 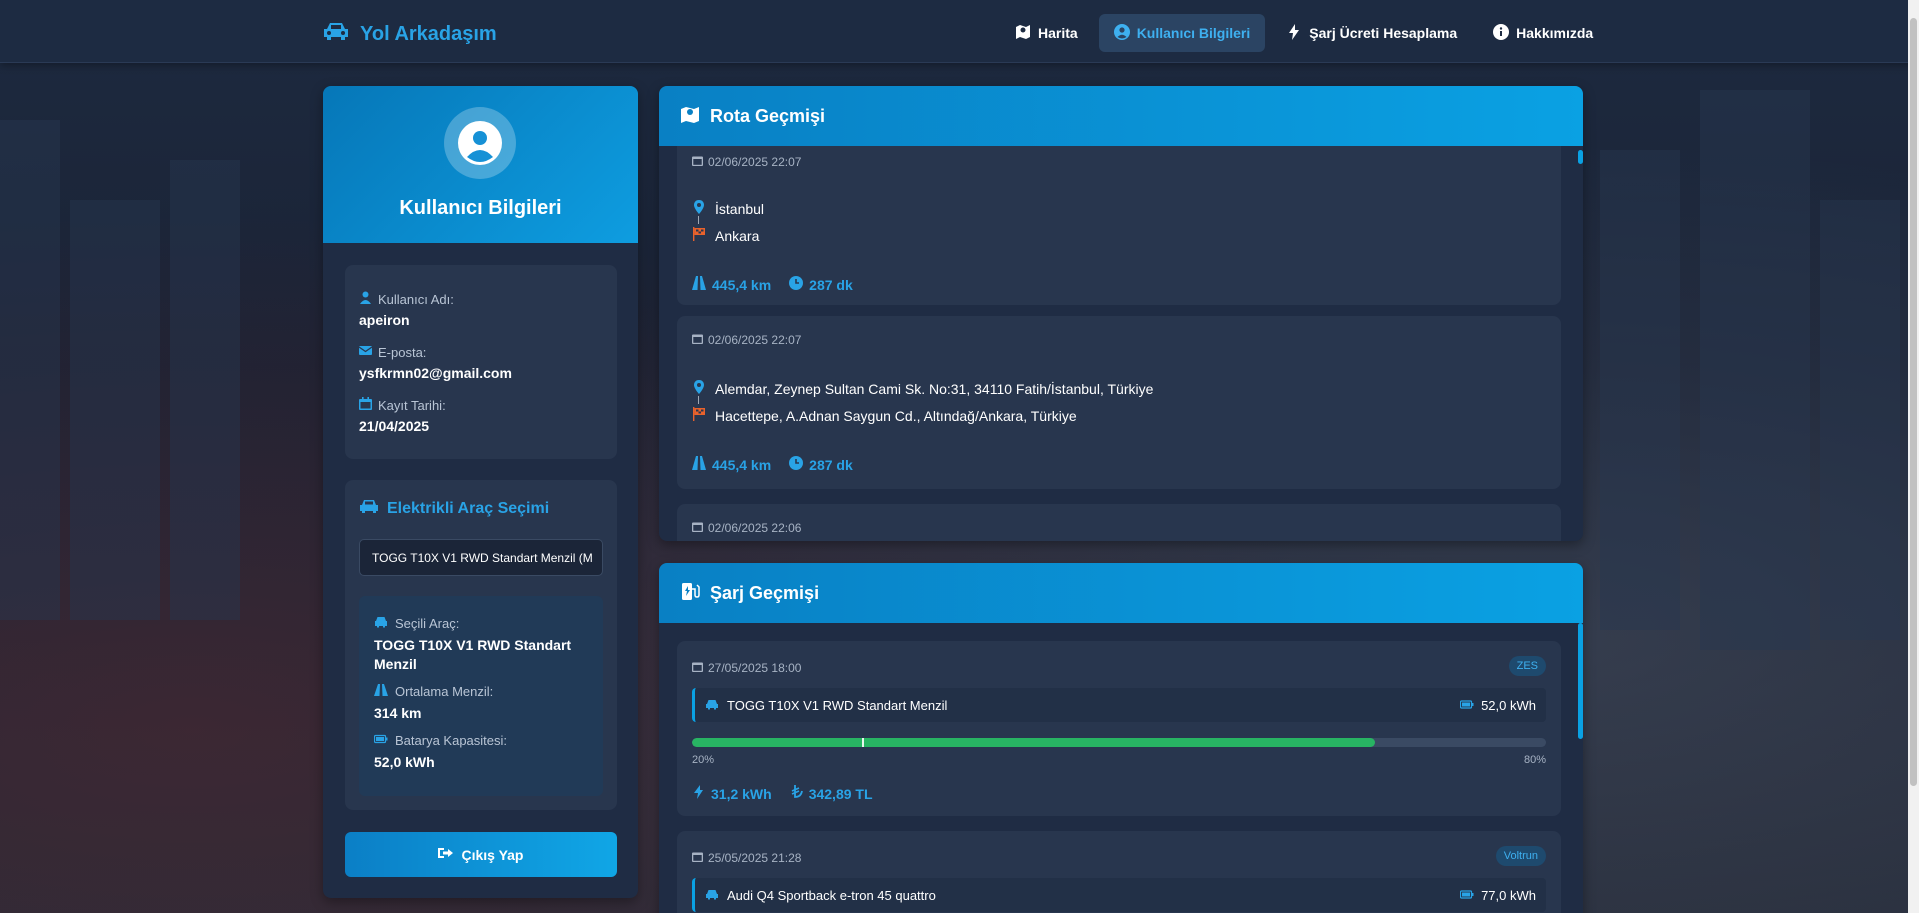 I want to click on username-value: apeiron, so click(x=384, y=320).